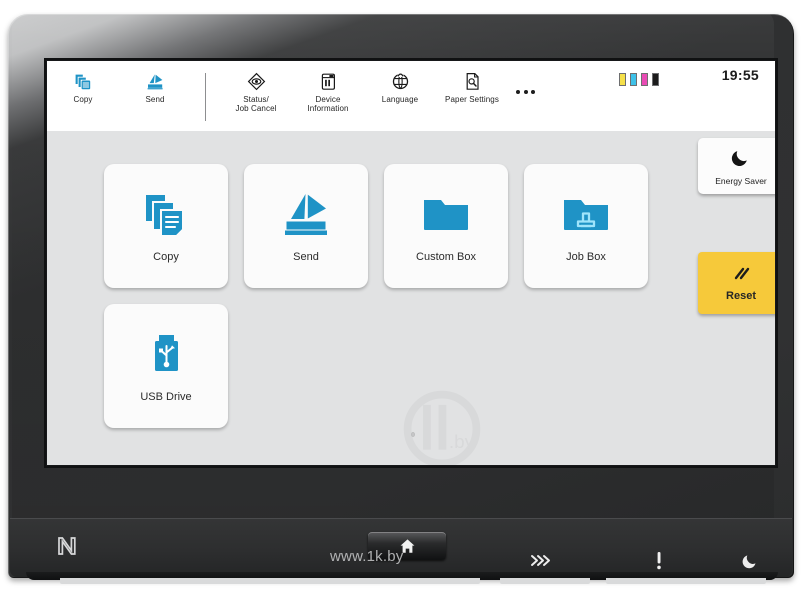  What do you see at coordinates (155, 81) in the screenshot?
I see `send-icon` at bounding box center [155, 81].